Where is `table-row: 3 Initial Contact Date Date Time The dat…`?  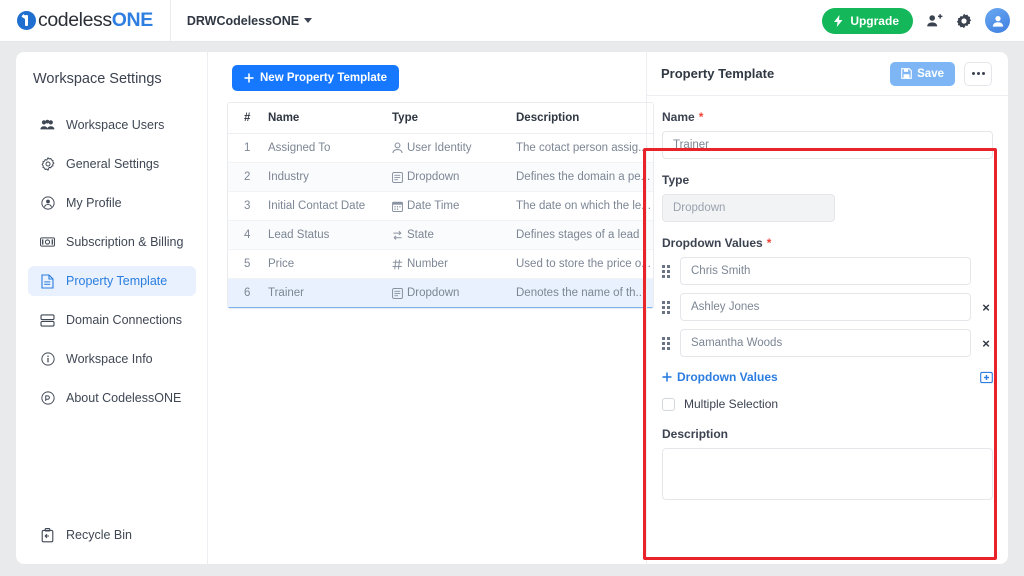 table-row: 3 Initial Contact Date Date Time The dat… is located at coordinates (440, 206).